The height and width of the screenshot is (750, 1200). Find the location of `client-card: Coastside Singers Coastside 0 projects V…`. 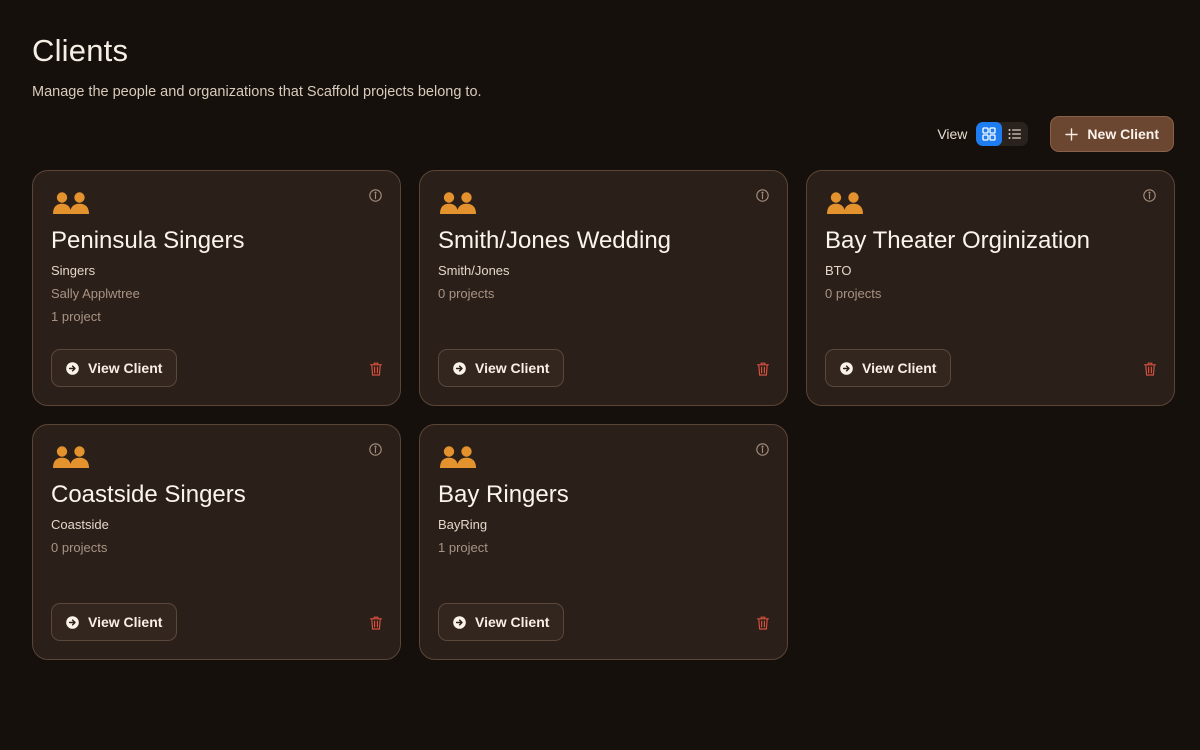

client-card: Coastside Singers Coastside 0 projects V… is located at coordinates (216, 542).